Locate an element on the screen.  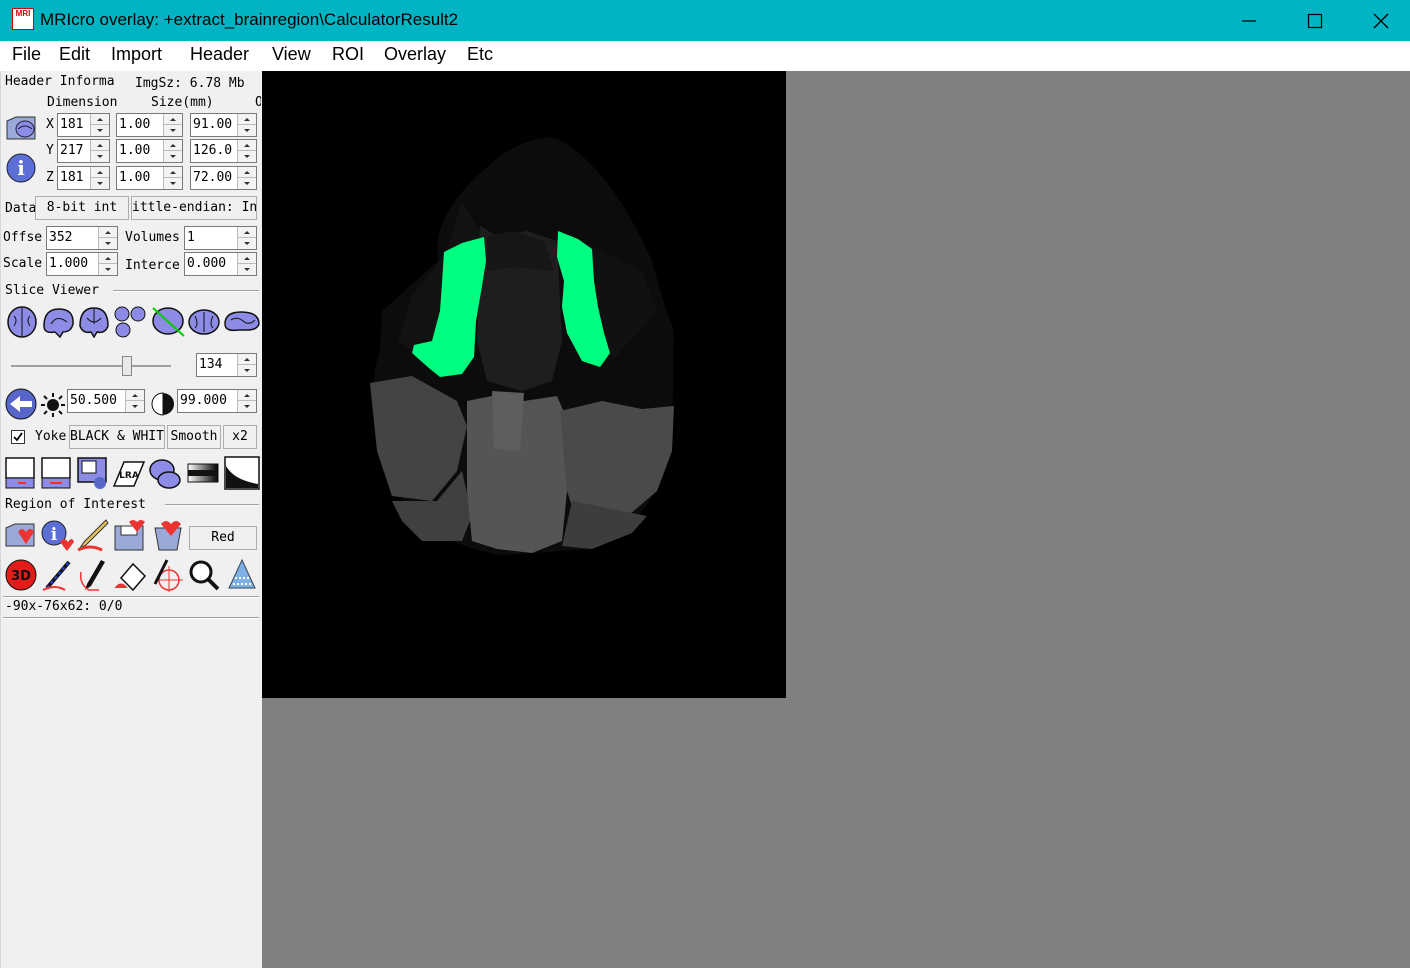
origin-label: O is located at coordinates (258, 102).